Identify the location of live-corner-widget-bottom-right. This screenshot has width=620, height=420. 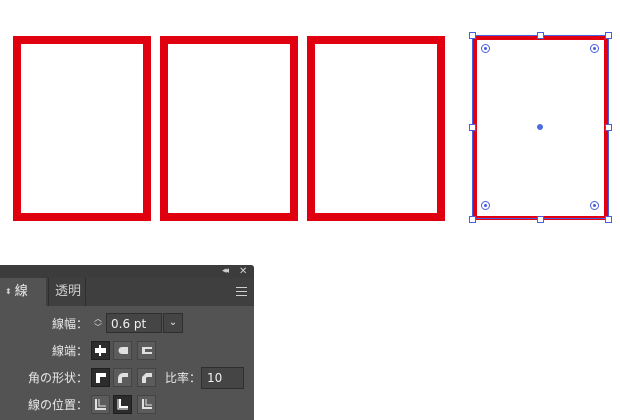
(594, 205).